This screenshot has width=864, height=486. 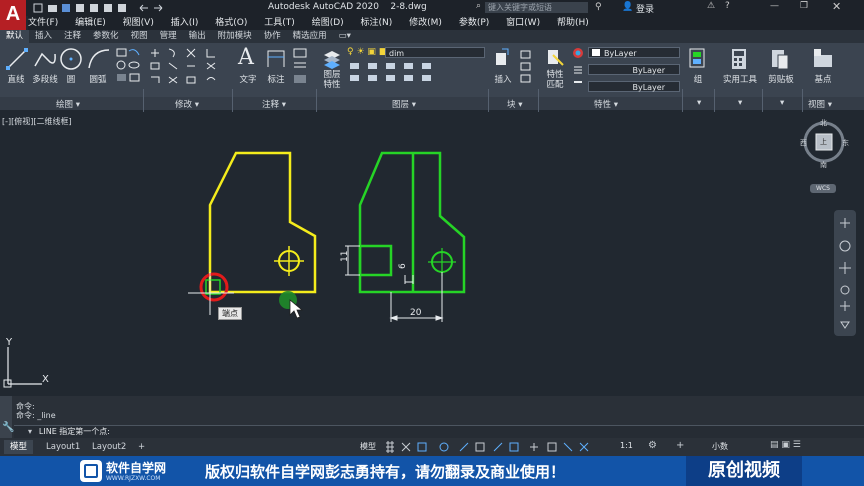 I want to click on layer-combo: dim, so click(x=435, y=52).